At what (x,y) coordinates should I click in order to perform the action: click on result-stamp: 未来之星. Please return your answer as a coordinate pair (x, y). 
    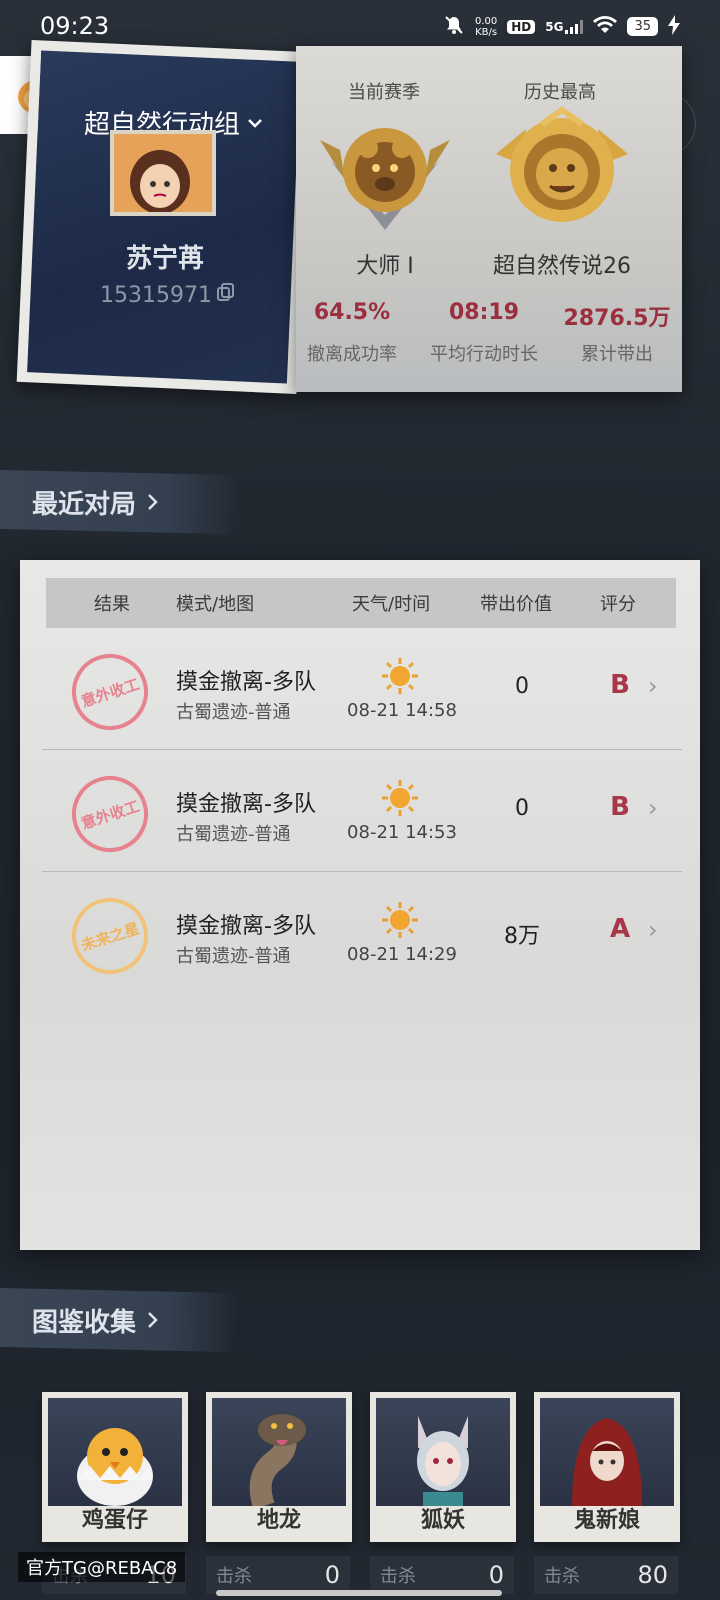
    Looking at the image, I should click on (110, 936).